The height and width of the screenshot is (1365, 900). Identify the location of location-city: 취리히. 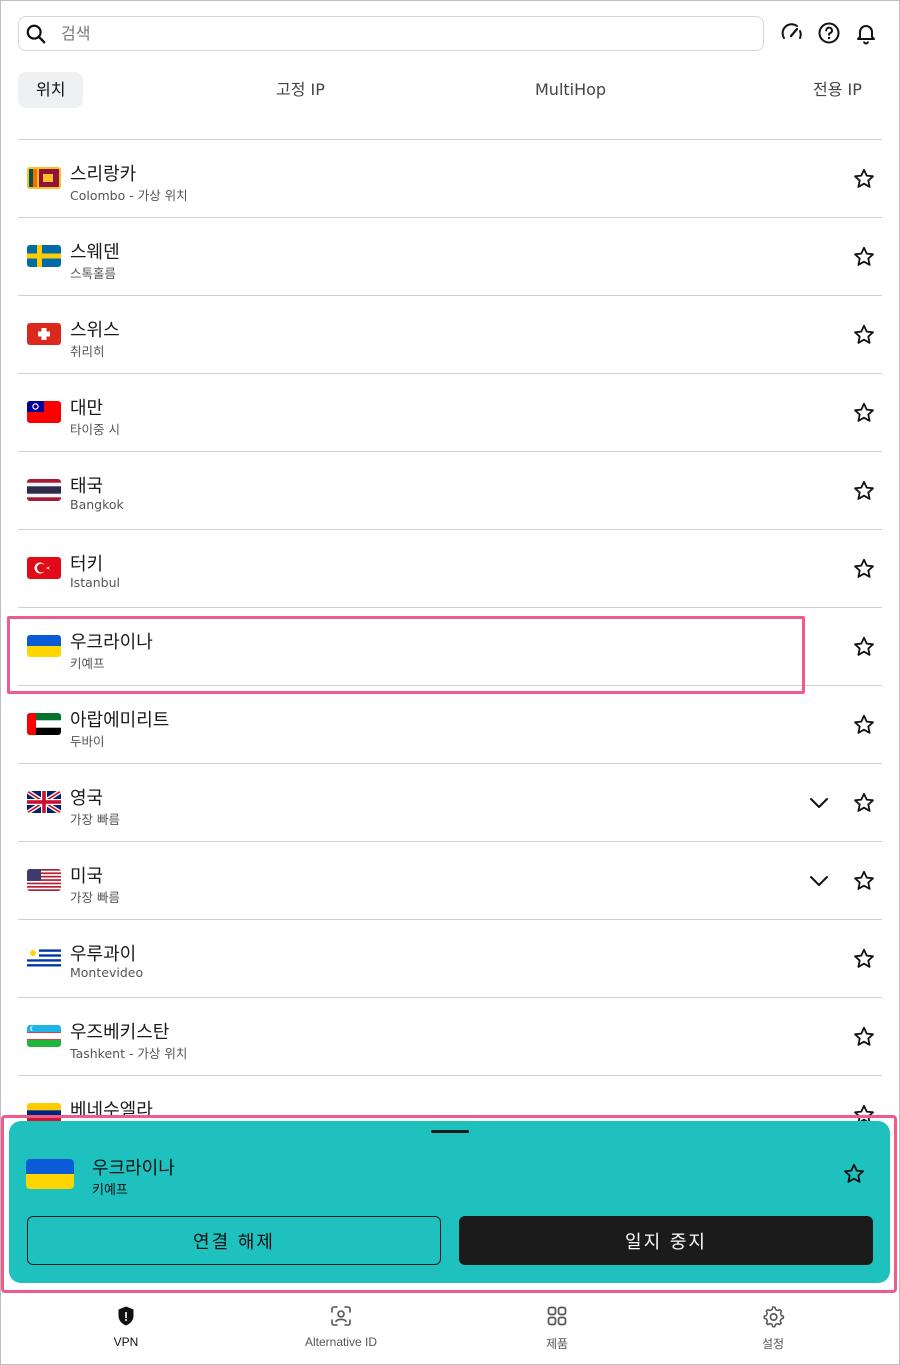
(87, 351).